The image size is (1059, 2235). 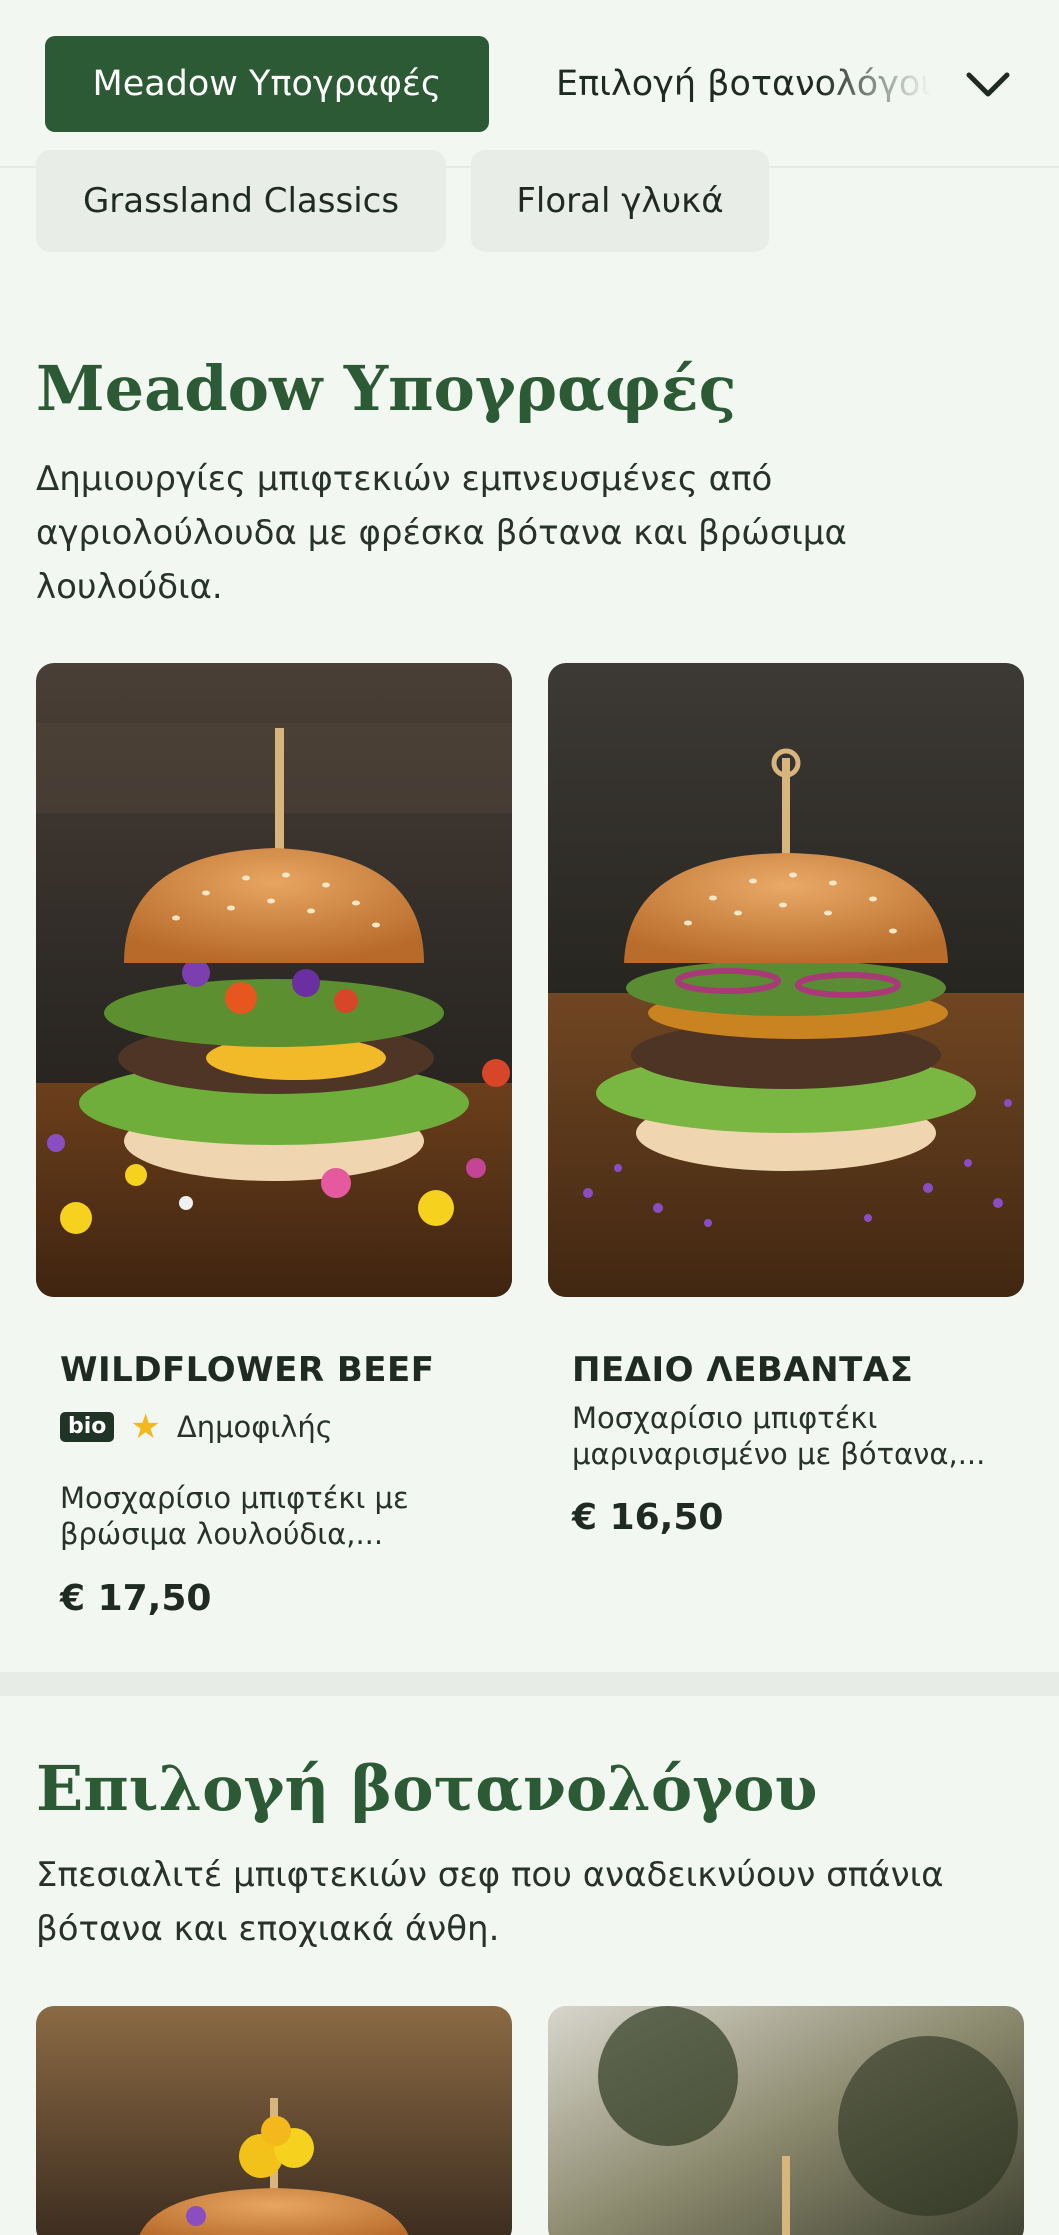 What do you see at coordinates (145, 1427) in the screenshot?
I see `star-icon: ★` at bounding box center [145, 1427].